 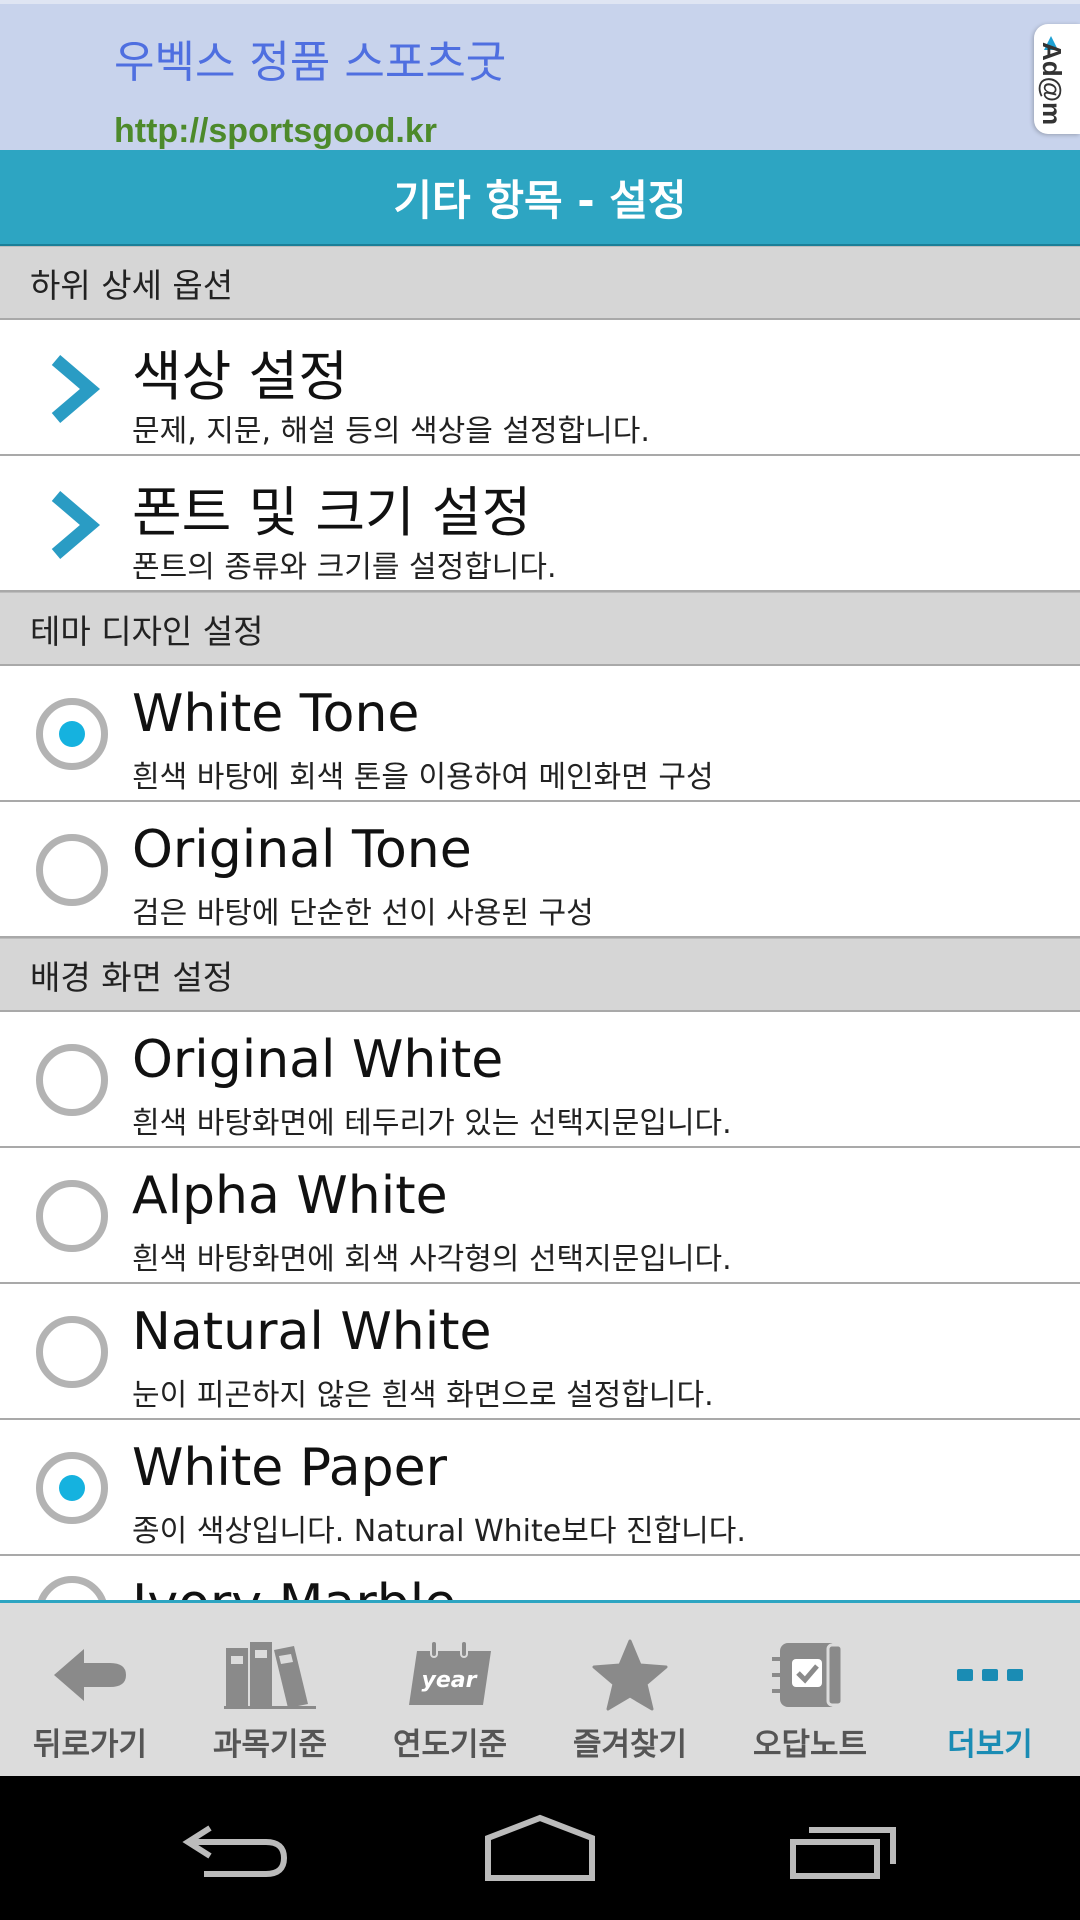 What do you see at coordinates (290, 1196) in the screenshot?
I see `item-title: Alpha White` at bounding box center [290, 1196].